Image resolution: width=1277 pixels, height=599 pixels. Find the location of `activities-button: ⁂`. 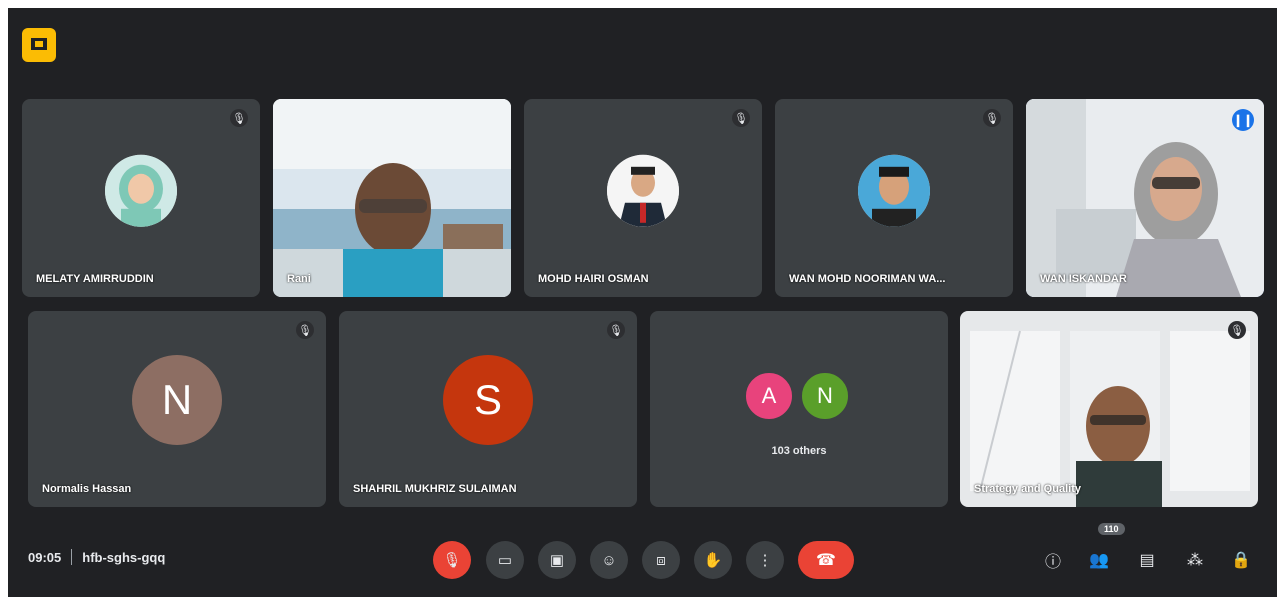

activities-button: ⁂ is located at coordinates (1195, 560).